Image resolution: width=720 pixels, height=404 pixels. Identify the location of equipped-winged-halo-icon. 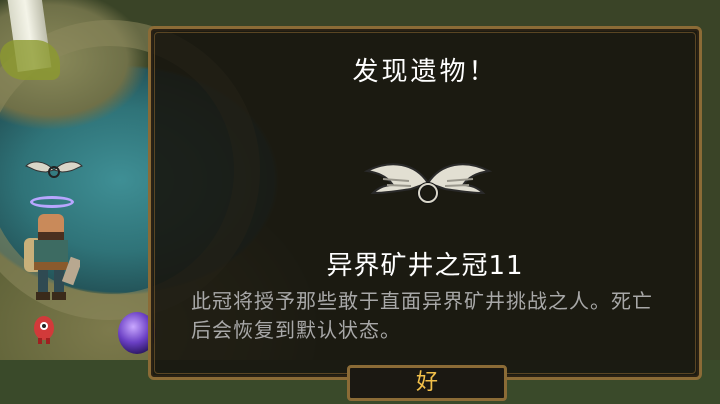
(54, 169).